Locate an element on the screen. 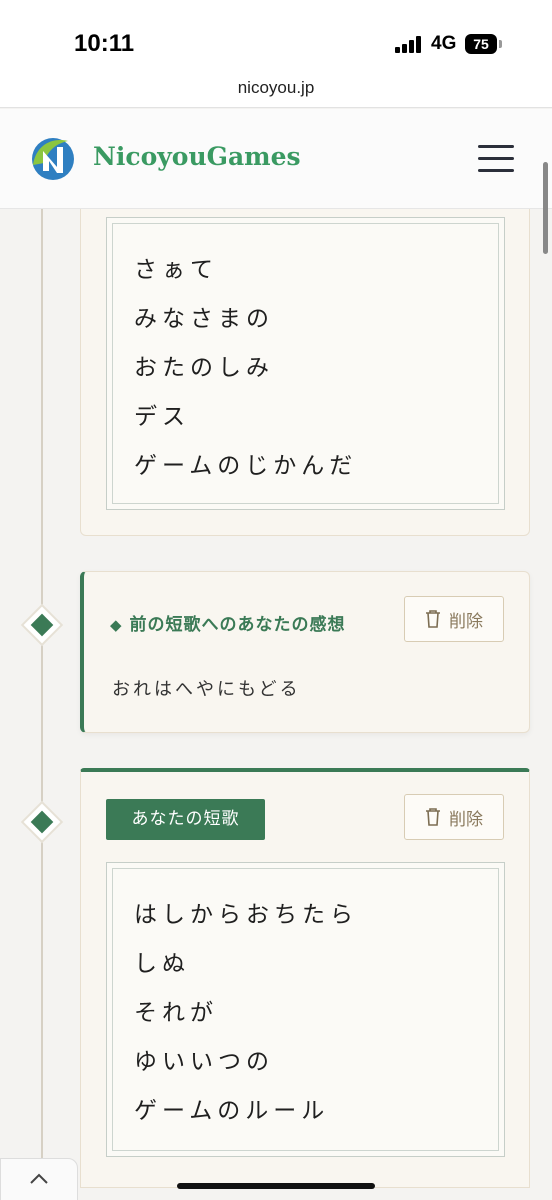 Image resolution: width=552 pixels, height=1200 pixels. delete-tanka-button: 削除 is located at coordinates (454, 817).